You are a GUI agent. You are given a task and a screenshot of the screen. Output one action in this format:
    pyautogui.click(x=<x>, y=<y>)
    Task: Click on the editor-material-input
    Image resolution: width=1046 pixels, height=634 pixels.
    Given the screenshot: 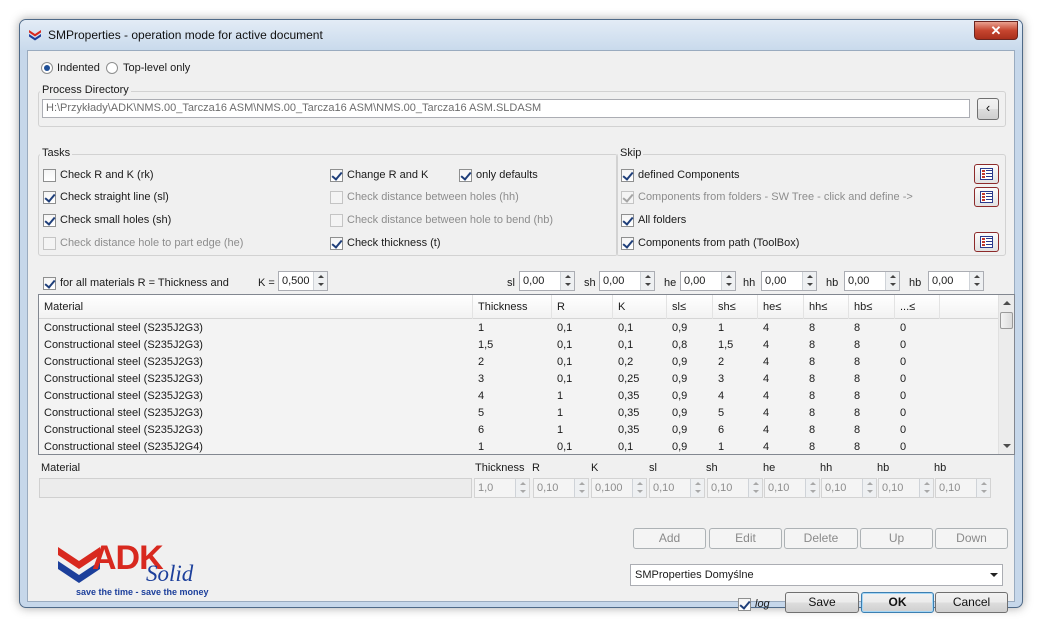 What is the action you would take?
    pyautogui.click(x=255, y=488)
    